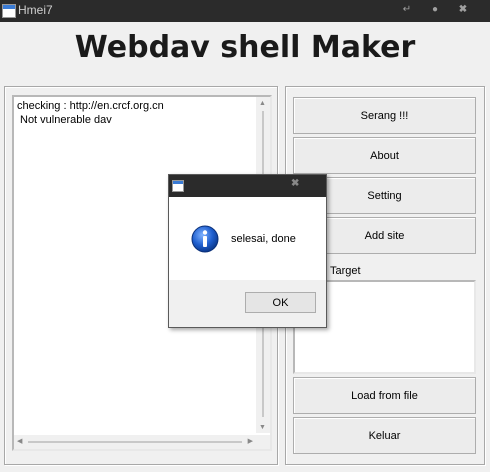  I want to click on dialog-footer: OK, so click(247, 303).